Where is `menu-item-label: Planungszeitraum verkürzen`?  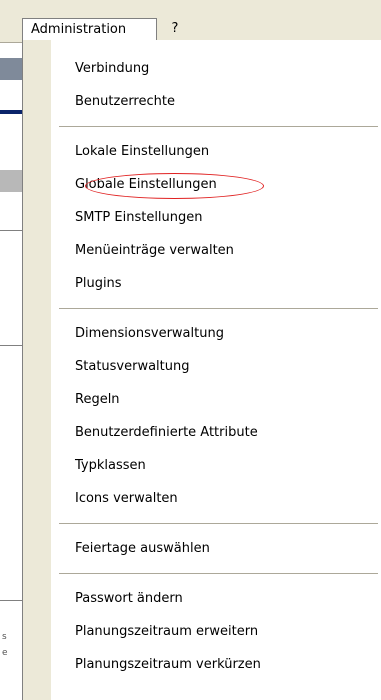 menu-item-label: Planungszeitraum verkürzen is located at coordinates (168, 664).